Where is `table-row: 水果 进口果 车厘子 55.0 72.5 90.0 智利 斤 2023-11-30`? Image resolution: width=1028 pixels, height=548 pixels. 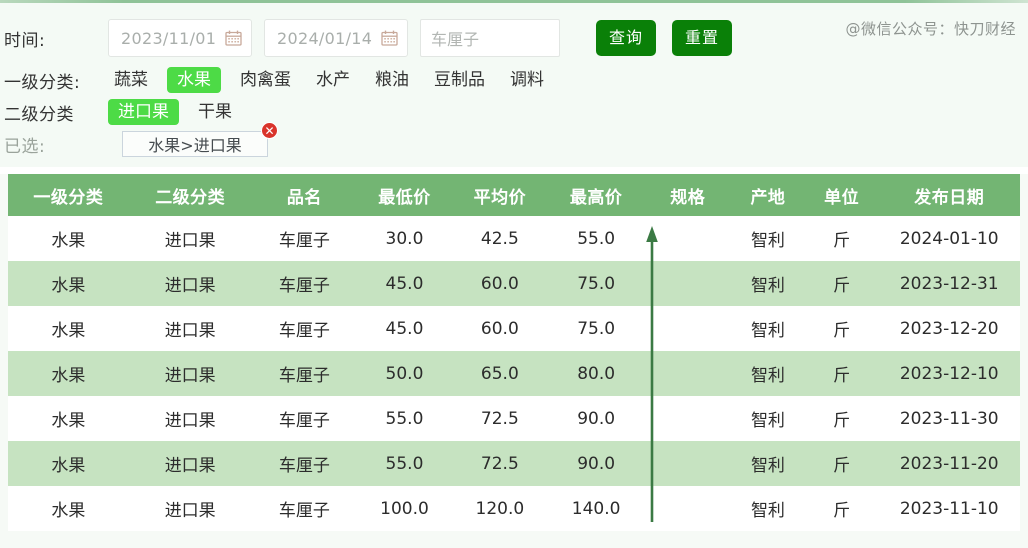 table-row: 水果 进口果 车厘子 55.0 72.5 90.0 智利 斤 2023-11-30 is located at coordinates (514, 418).